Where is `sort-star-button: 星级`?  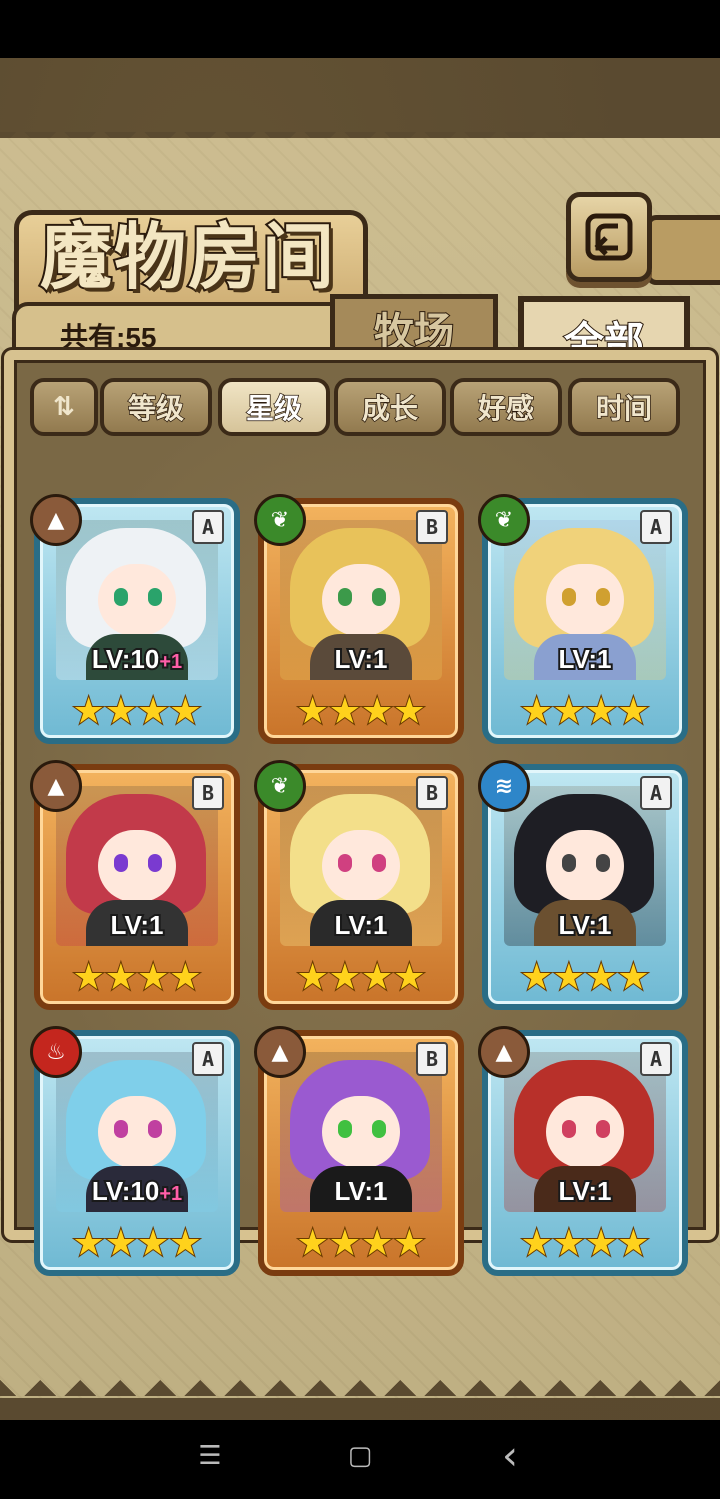 sort-star-button: 星级 is located at coordinates (274, 407).